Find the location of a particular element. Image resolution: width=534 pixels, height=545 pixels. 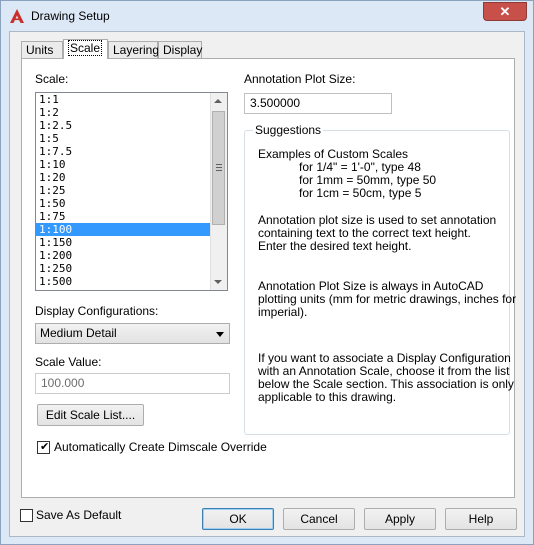

list-item: 1:1 is located at coordinates (131, 99).